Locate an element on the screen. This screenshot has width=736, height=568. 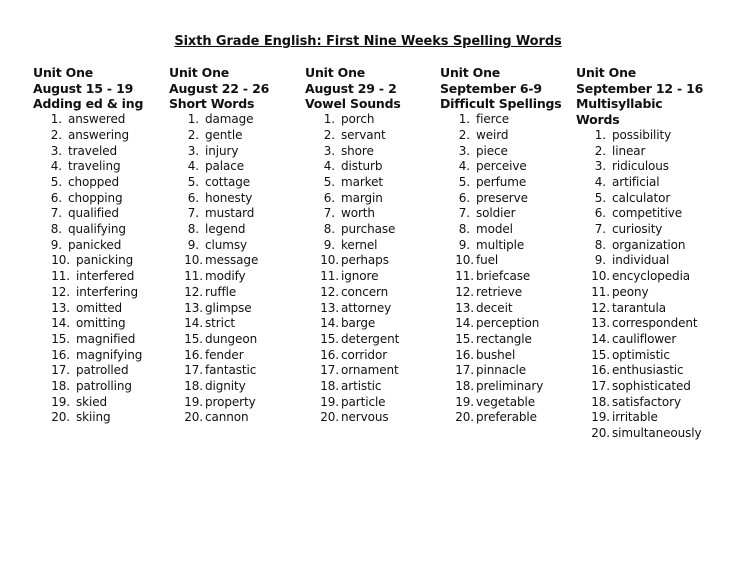
word-text: sophisticated is located at coordinates (651, 386).